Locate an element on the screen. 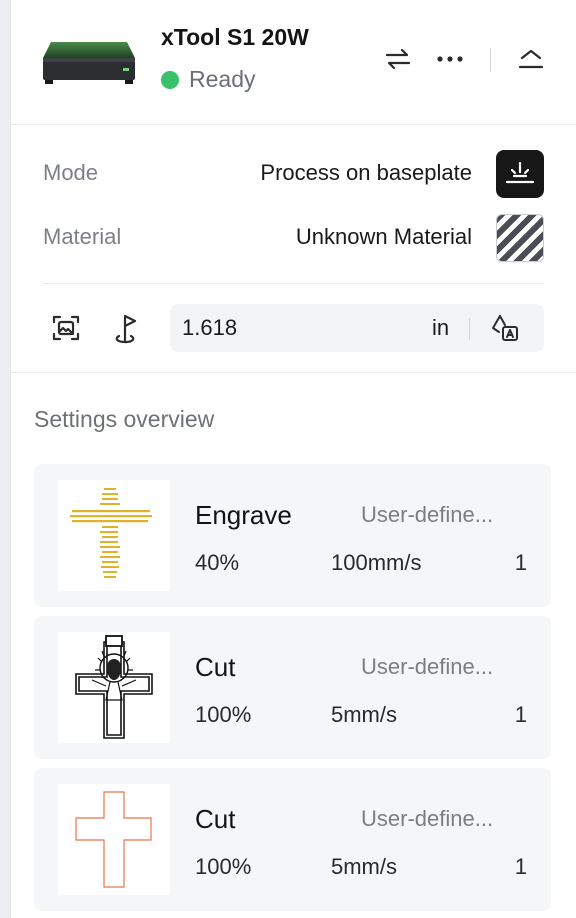 The height and width of the screenshot is (918, 576). baseplate-mode-icon is located at coordinates (520, 174).